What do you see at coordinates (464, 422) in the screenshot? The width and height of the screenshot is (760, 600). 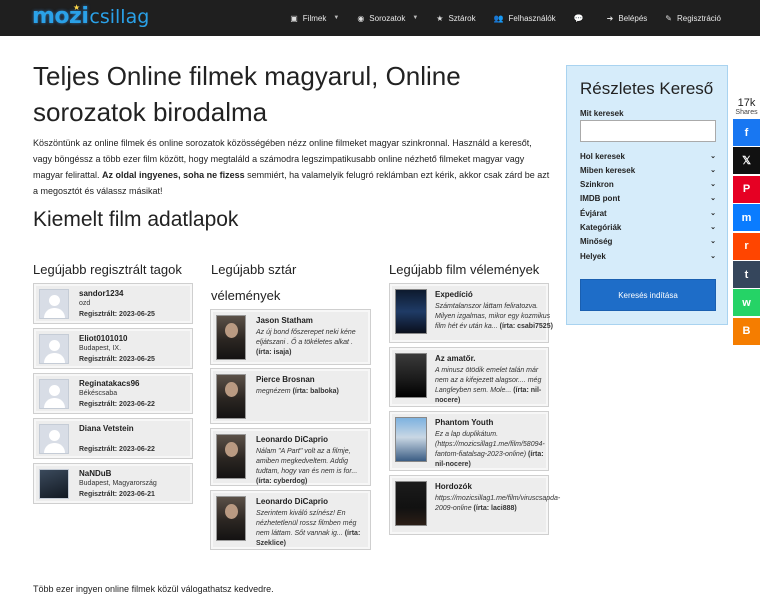 I see `film-name: Phantom Youth` at bounding box center [464, 422].